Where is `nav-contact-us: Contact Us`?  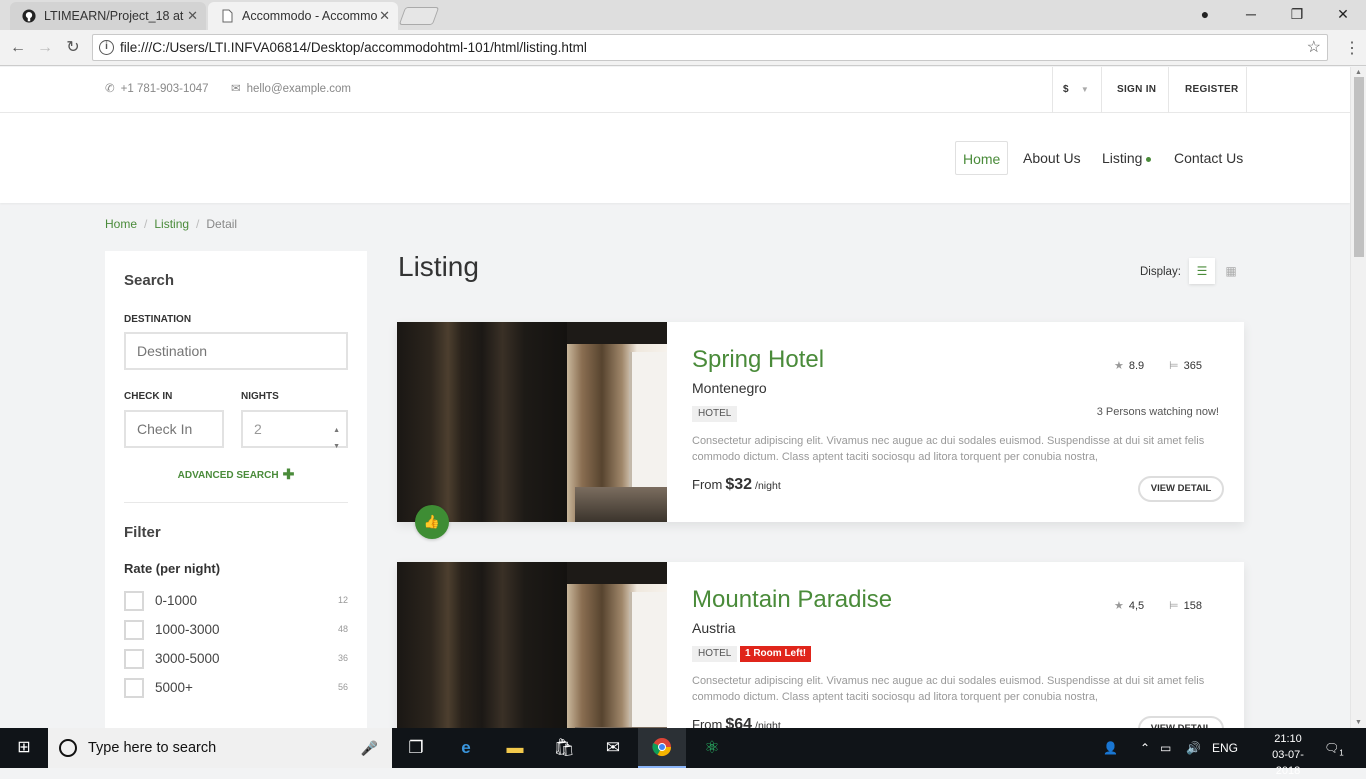 nav-contact-us: Contact Us is located at coordinates (1208, 158).